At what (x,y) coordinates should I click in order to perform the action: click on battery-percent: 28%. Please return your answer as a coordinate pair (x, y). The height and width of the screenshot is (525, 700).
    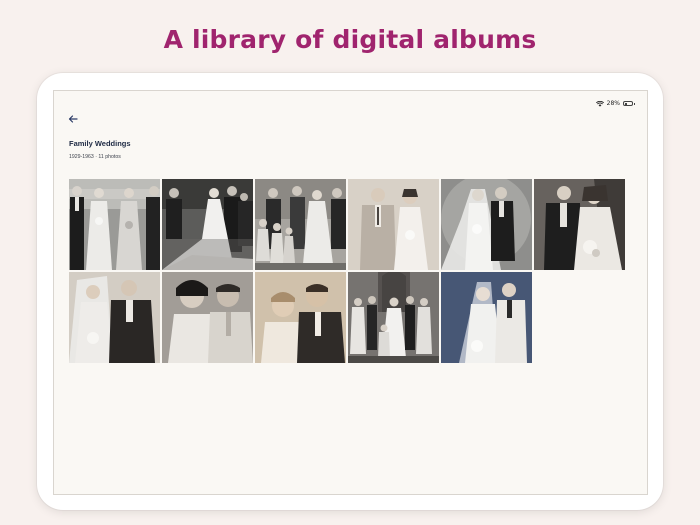
    Looking at the image, I should click on (613, 103).